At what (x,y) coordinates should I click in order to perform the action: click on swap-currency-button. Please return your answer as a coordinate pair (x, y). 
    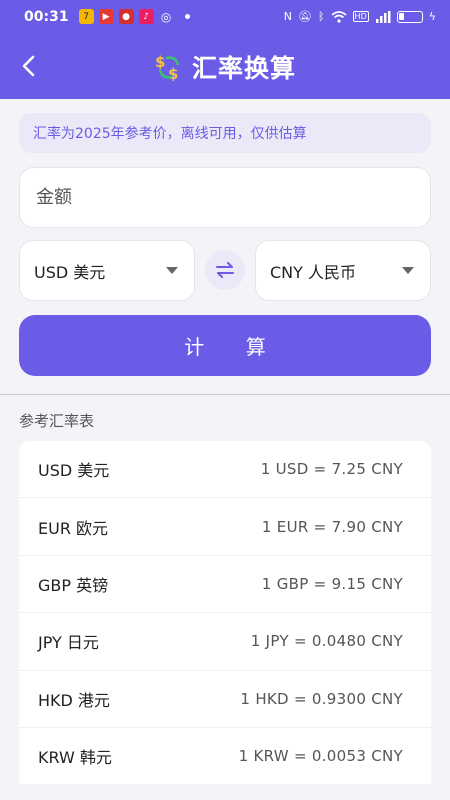
    Looking at the image, I should click on (225, 270).